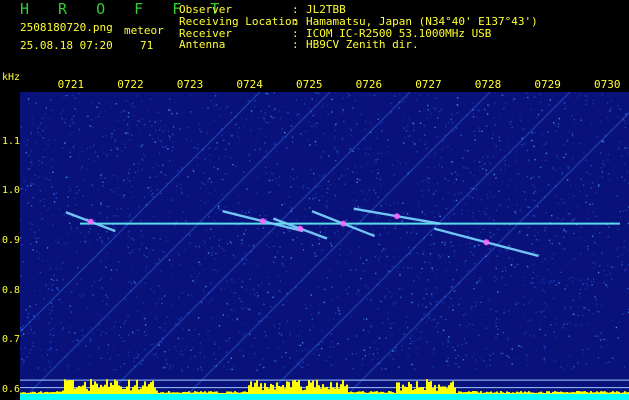  Describe the element at coordinates (324, 397) in the screenshot. I see `level-baseline` at that location.